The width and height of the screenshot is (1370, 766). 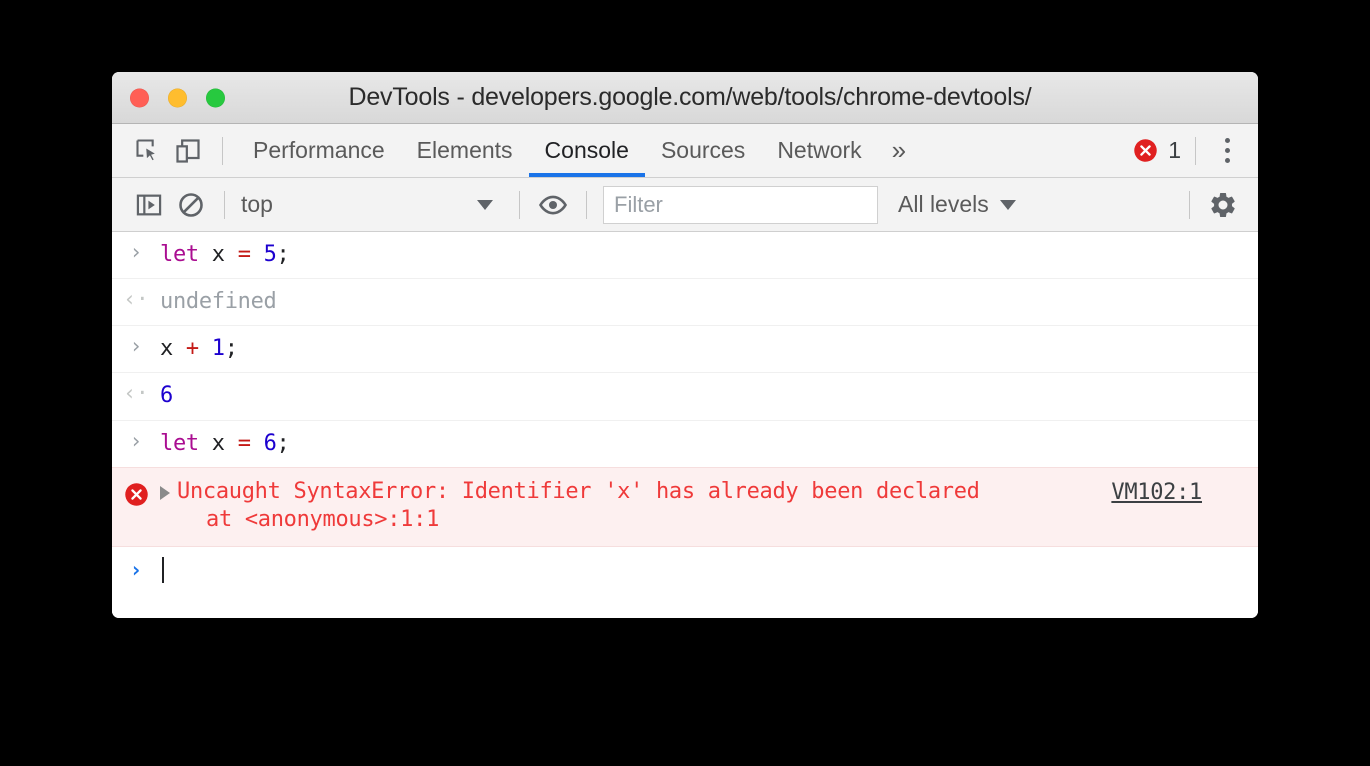 I want to click on error-source-link: VM102:1, so click(x=1156, y=492).